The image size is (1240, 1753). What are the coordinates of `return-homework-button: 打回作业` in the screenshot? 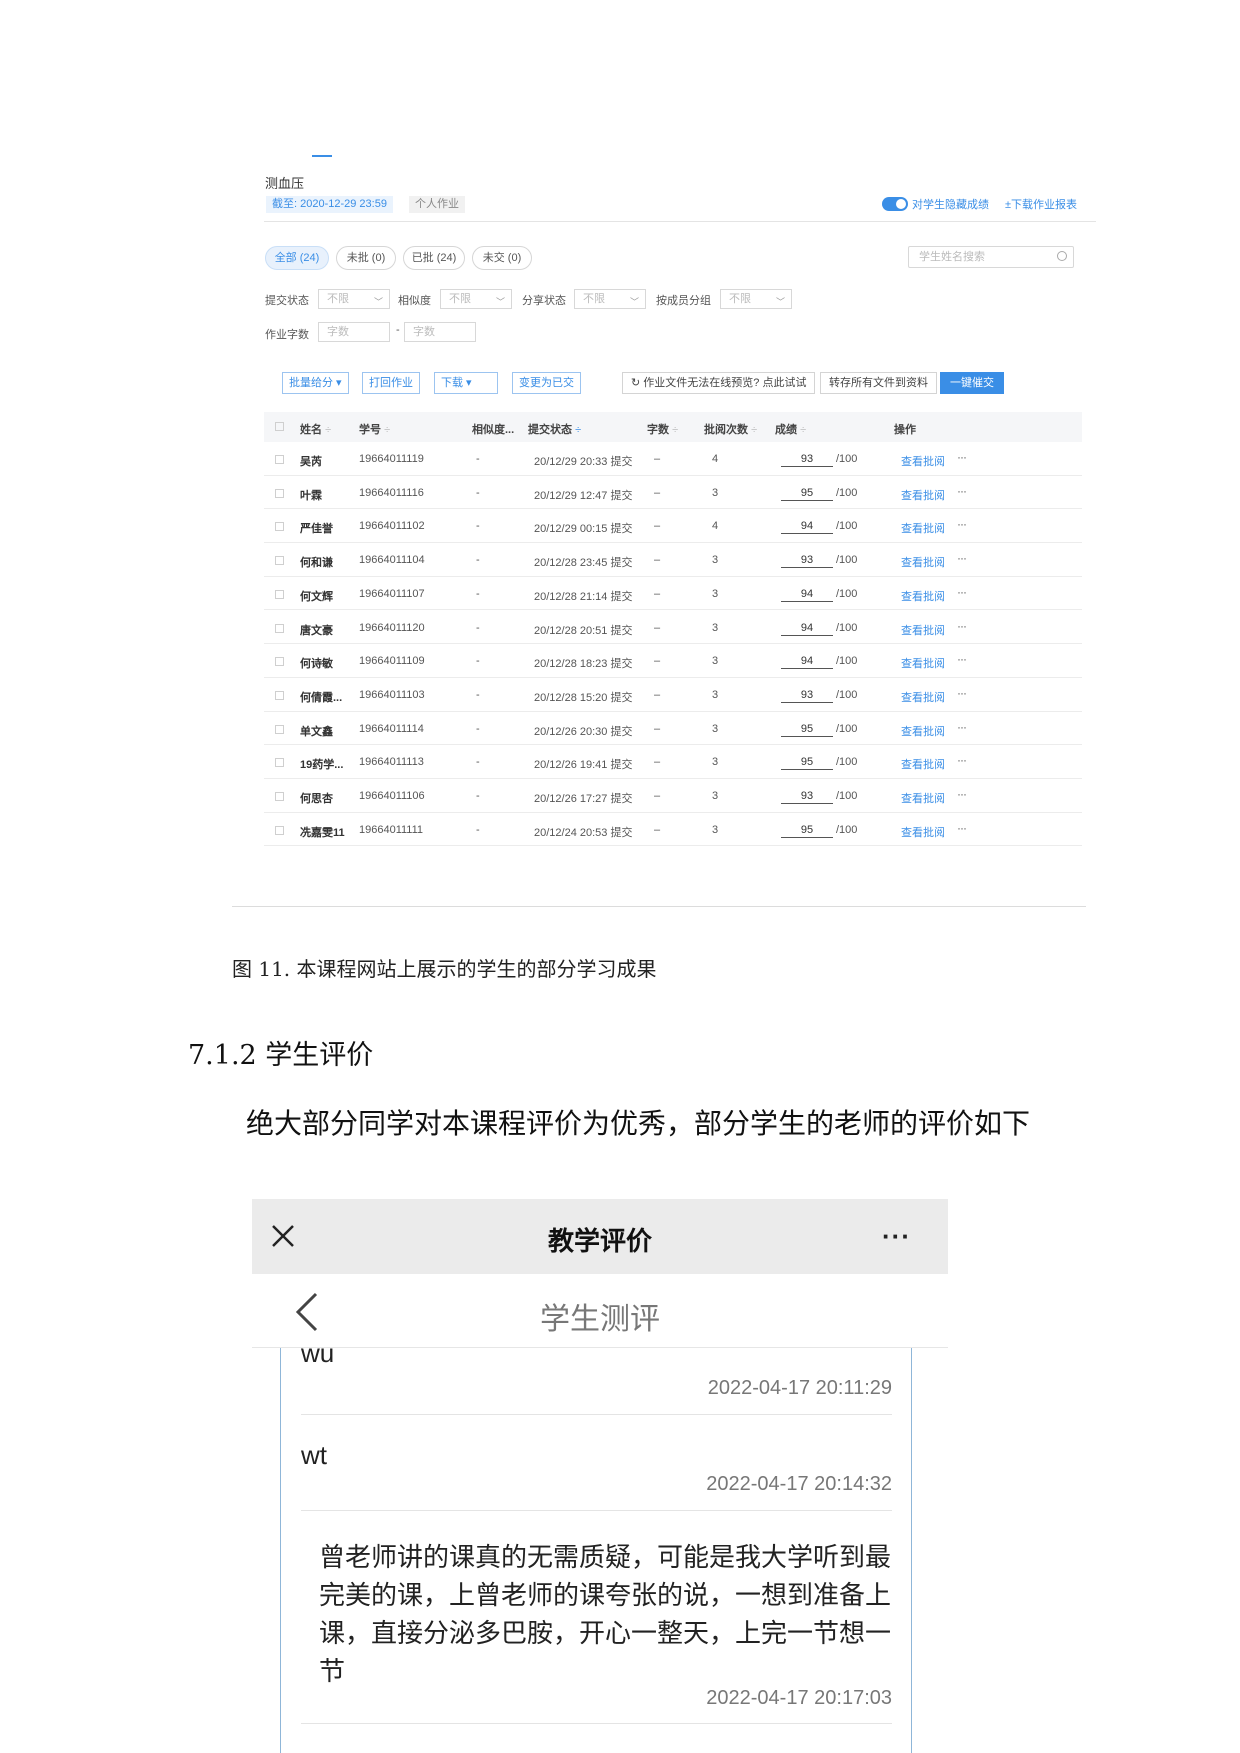 It's located at (391, 383).